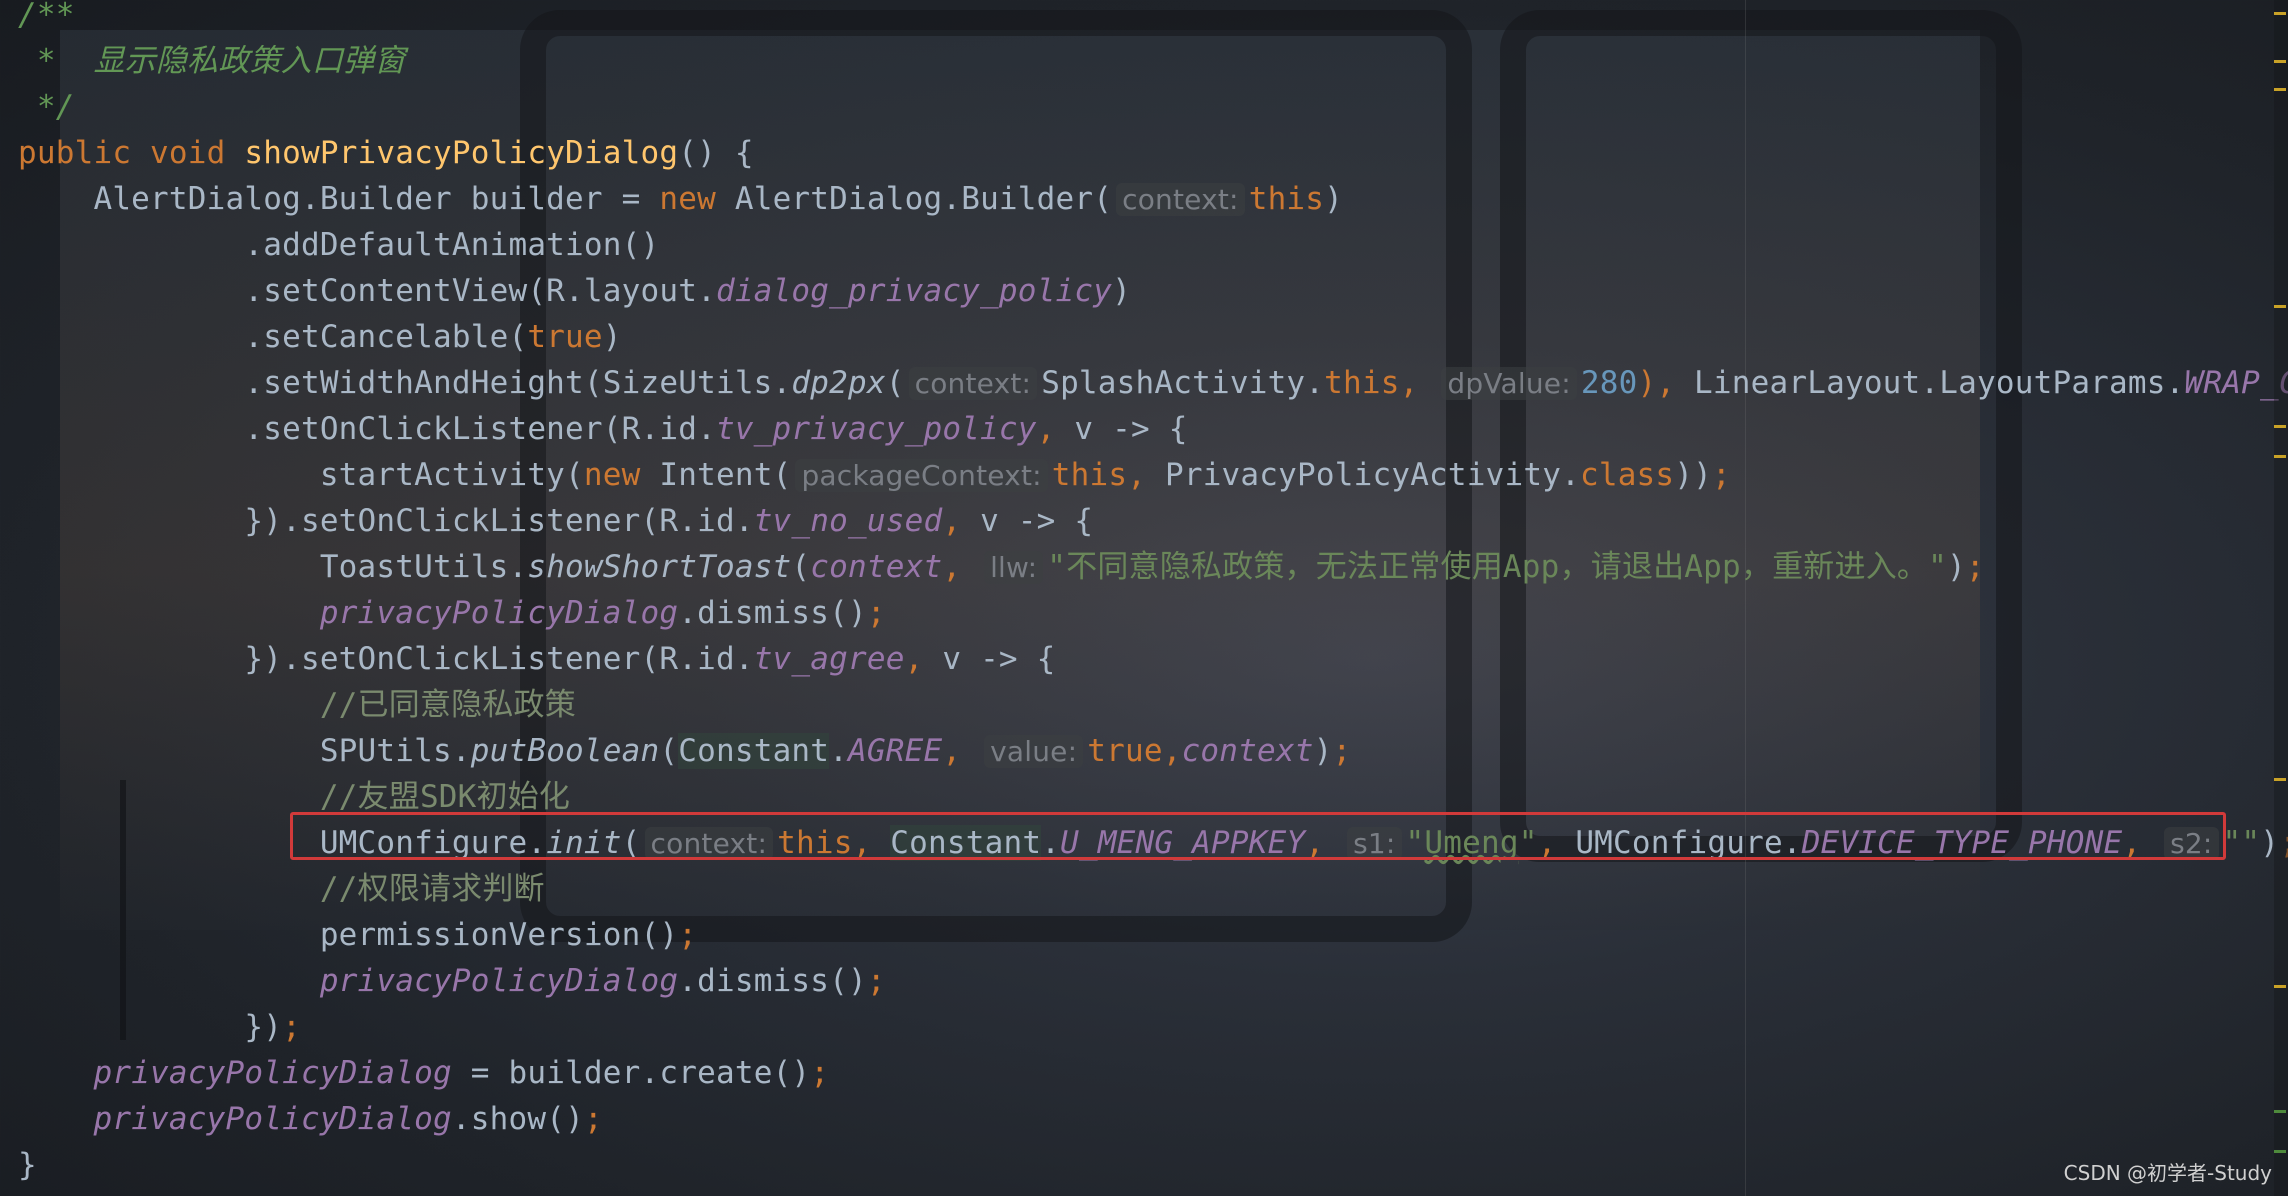  Describe the element at coordinates (386, 521) in the screenshot. I see `code-token: }).setOnClickListener(R.id.` at that location.